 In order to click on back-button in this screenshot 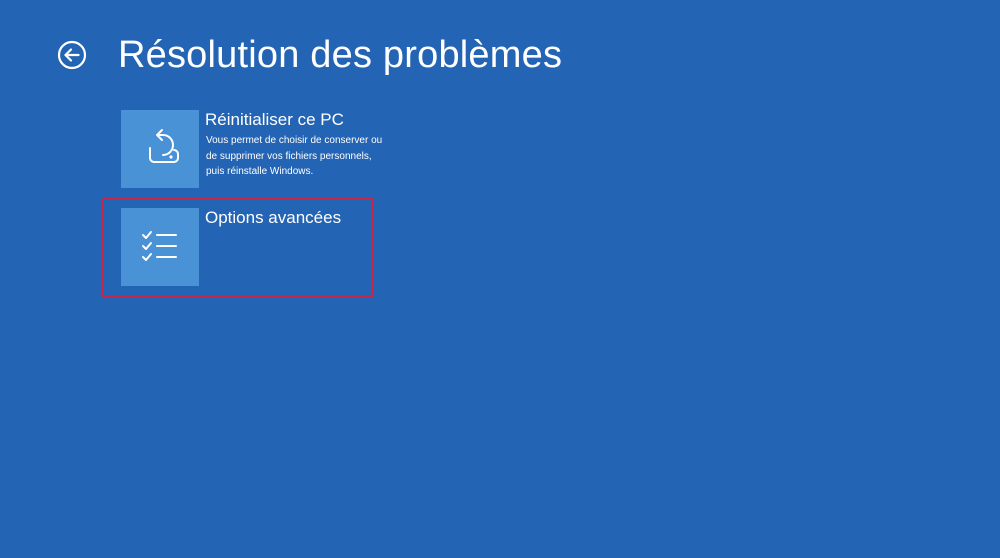, I will do `click(73, 55)`.